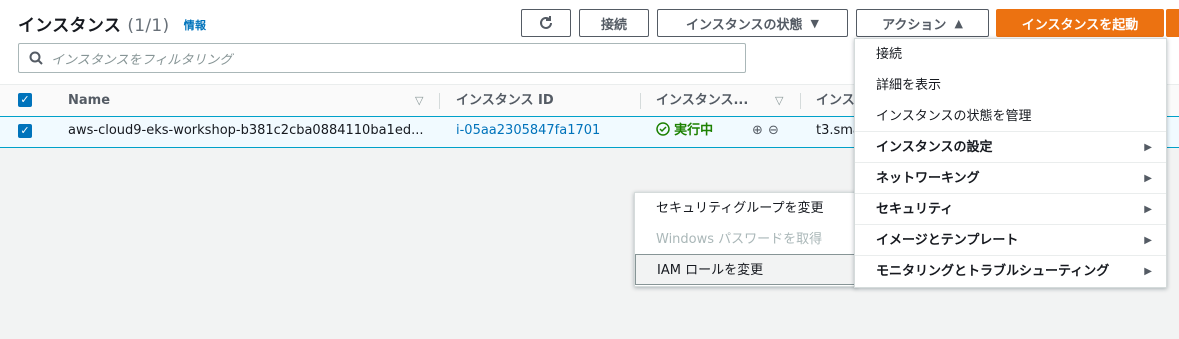 This screenshot has height=339, width=1179. Describe the element at coordinates (739, 239) in the screenshot. I see `menu-item-get-windows-password: Windows パスワードを取得` at that location.